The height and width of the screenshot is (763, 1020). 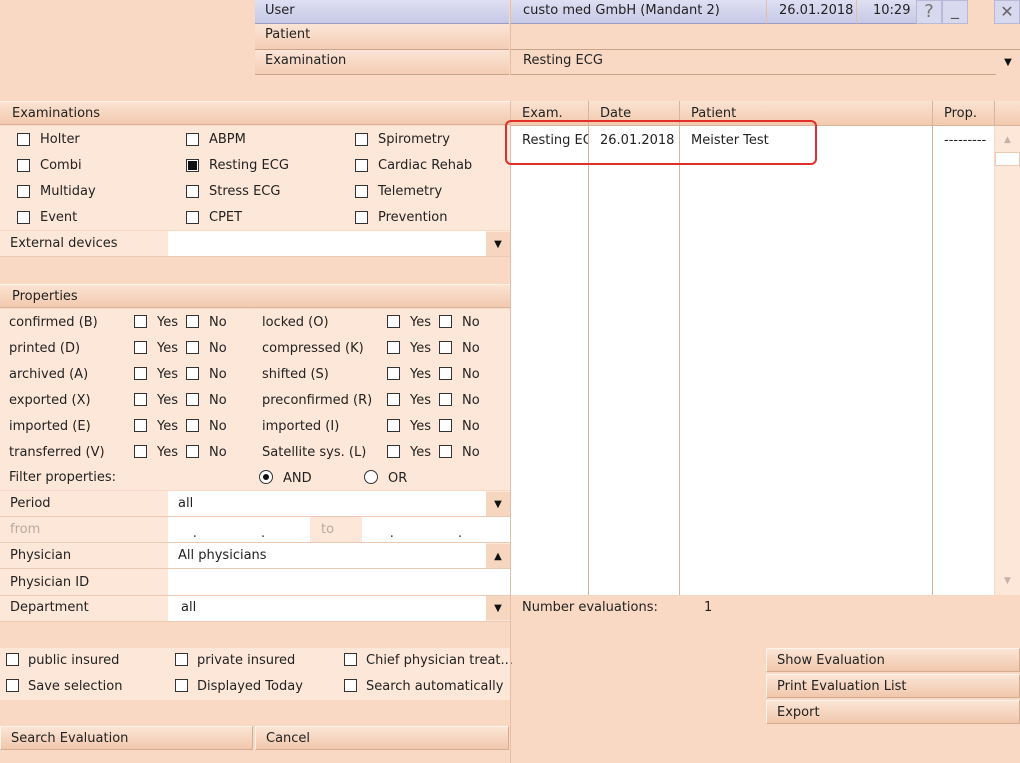 I want to click on from-to-row: from . . to . ., so click(x=255, y=530).